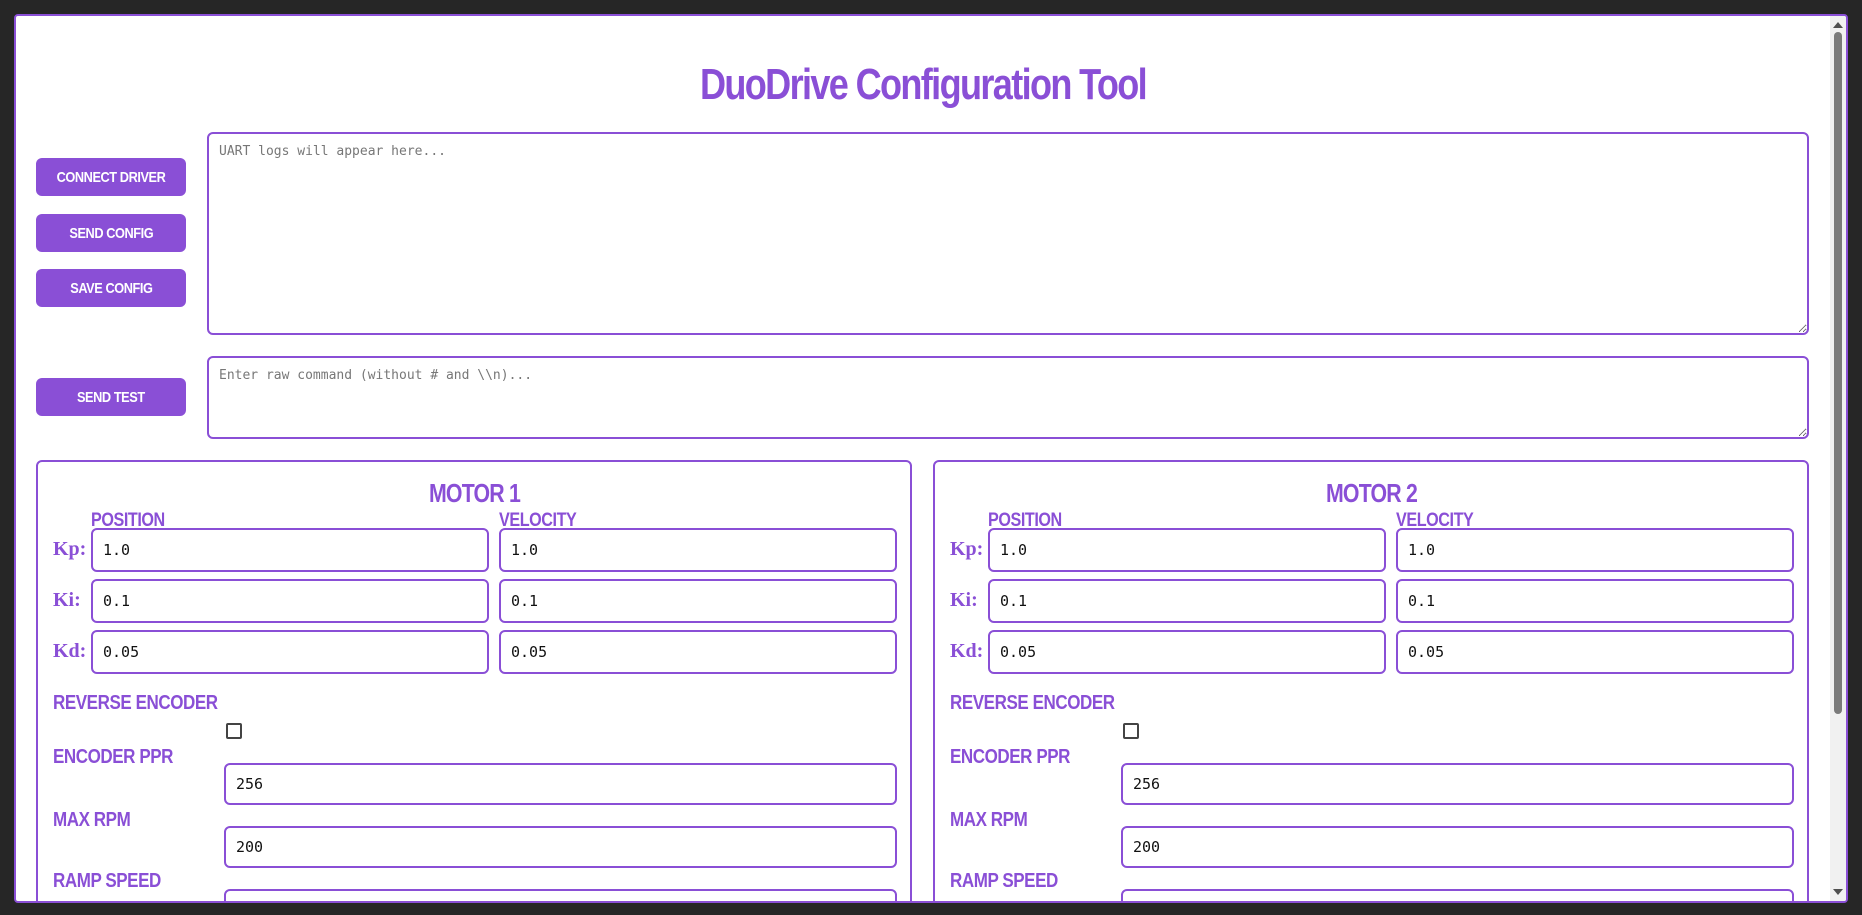 This screenshot has width=1862, height=915. I want to click on send-test-label: SEND TEST, so click(111, 397).